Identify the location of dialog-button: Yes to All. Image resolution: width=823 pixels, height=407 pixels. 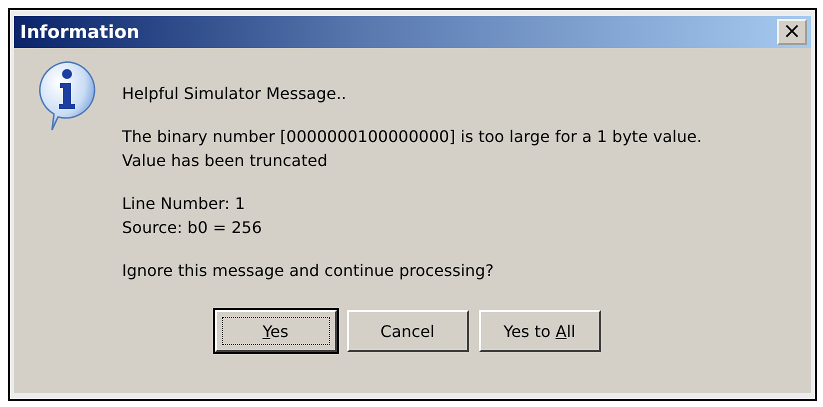
(539, 331).